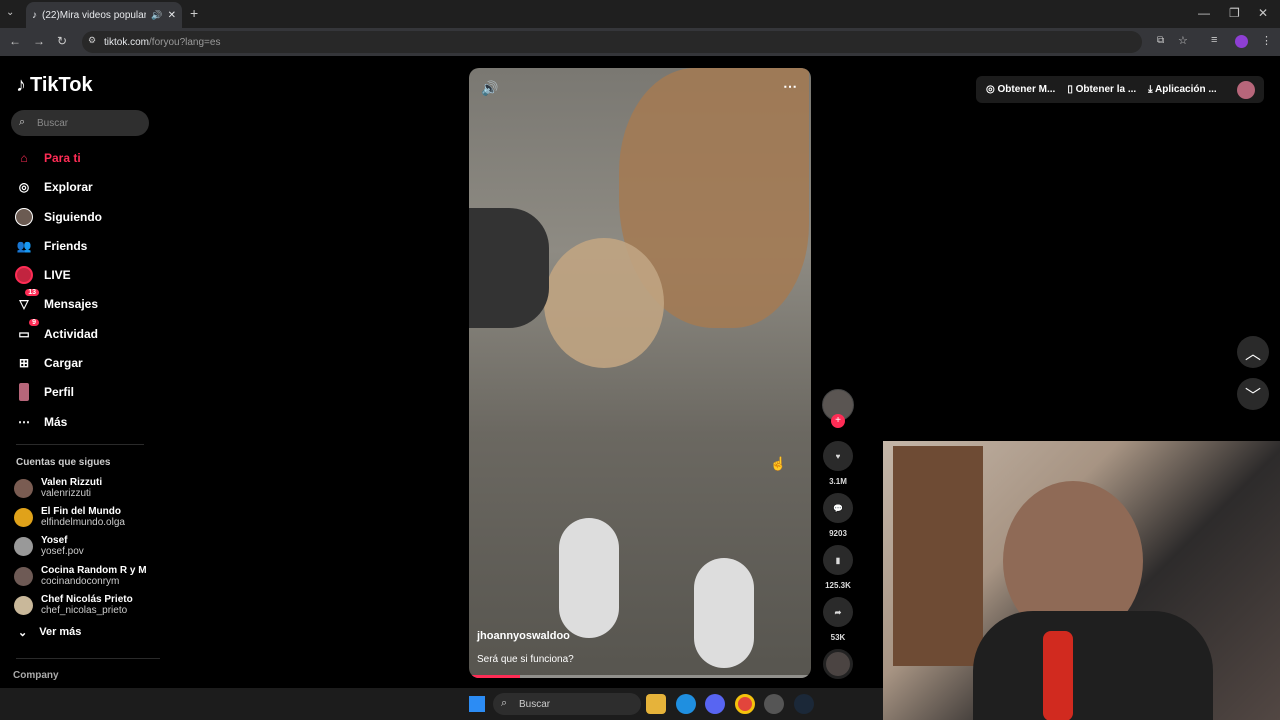  What do you see at coordinates (838, 664) in the screenshot?
I see `music-disc-icon` at bounding box center [838, 664].